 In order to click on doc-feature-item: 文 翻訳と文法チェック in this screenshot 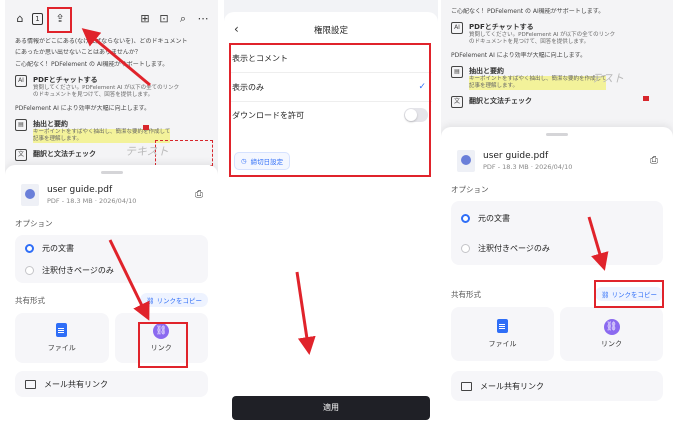, I will do `click(557, 102)`.